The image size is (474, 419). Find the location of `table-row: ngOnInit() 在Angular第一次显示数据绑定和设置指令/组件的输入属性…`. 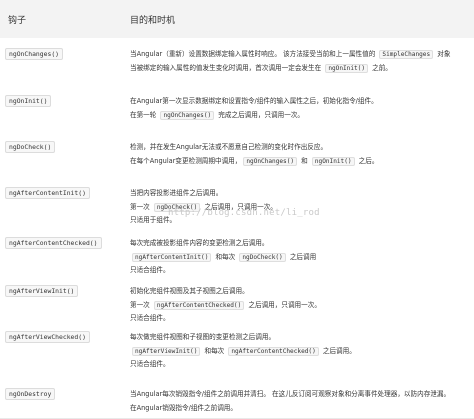

table-row: ngOnInit() 在Angular第一次显示数据绑定和设置指令/组件的输入属性… is located at coordinates (237, 108).